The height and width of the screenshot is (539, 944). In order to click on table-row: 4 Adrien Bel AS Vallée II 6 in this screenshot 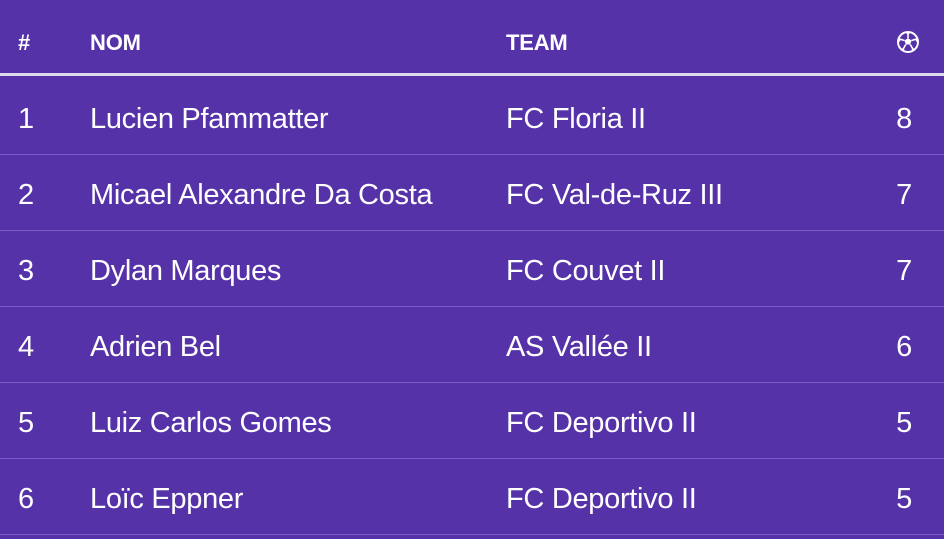, I will do `click(472, 345)`.